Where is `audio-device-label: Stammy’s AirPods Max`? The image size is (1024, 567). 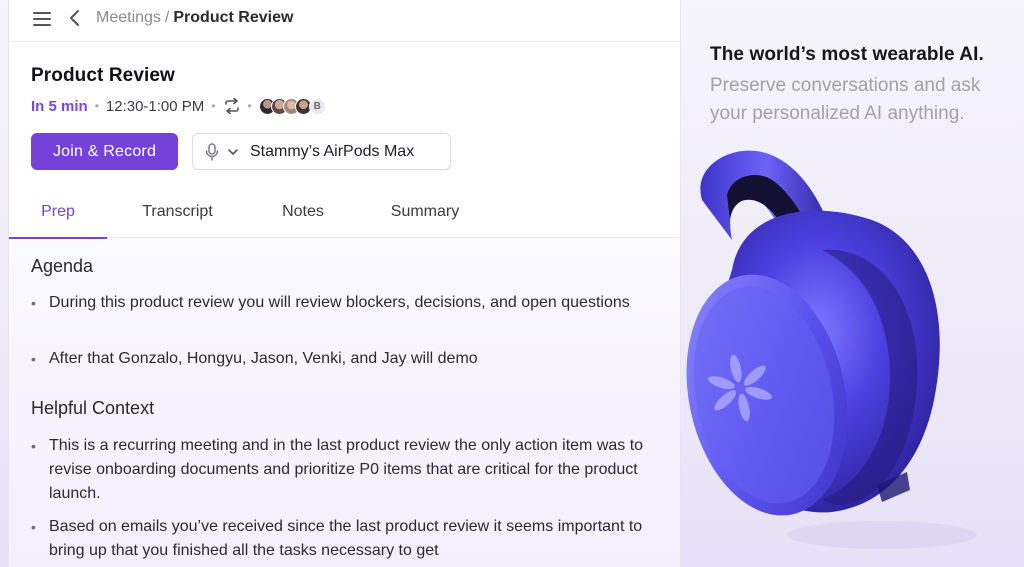 audio-device-label: Stammy’s AirPods Max is located at coordinates (332, 151).